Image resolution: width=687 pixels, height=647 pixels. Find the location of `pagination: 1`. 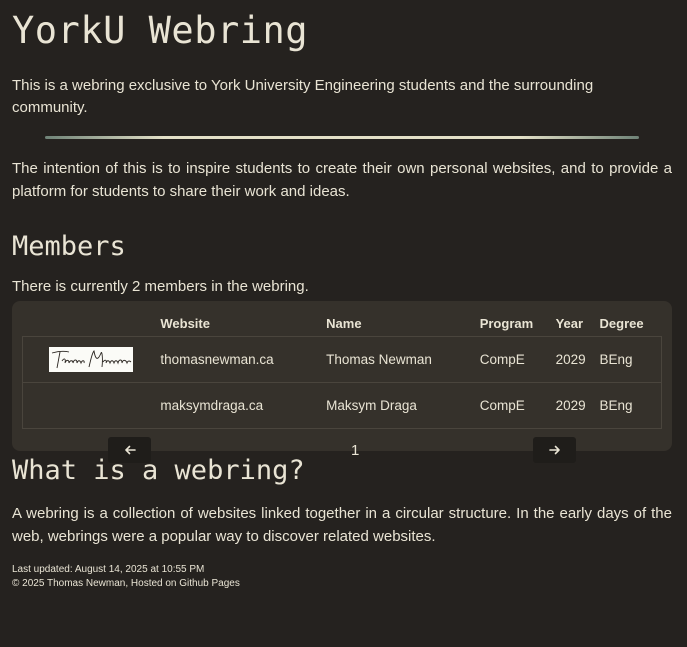

pagination: 1 is located at coordinates (342, 450).